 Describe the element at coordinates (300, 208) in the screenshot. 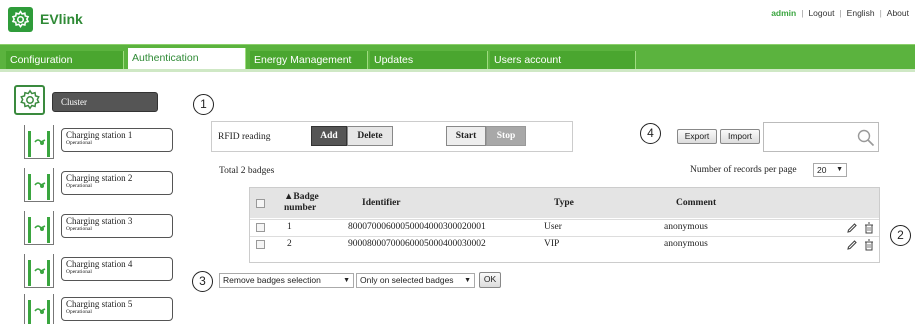

I see `header-text: number` at that location.